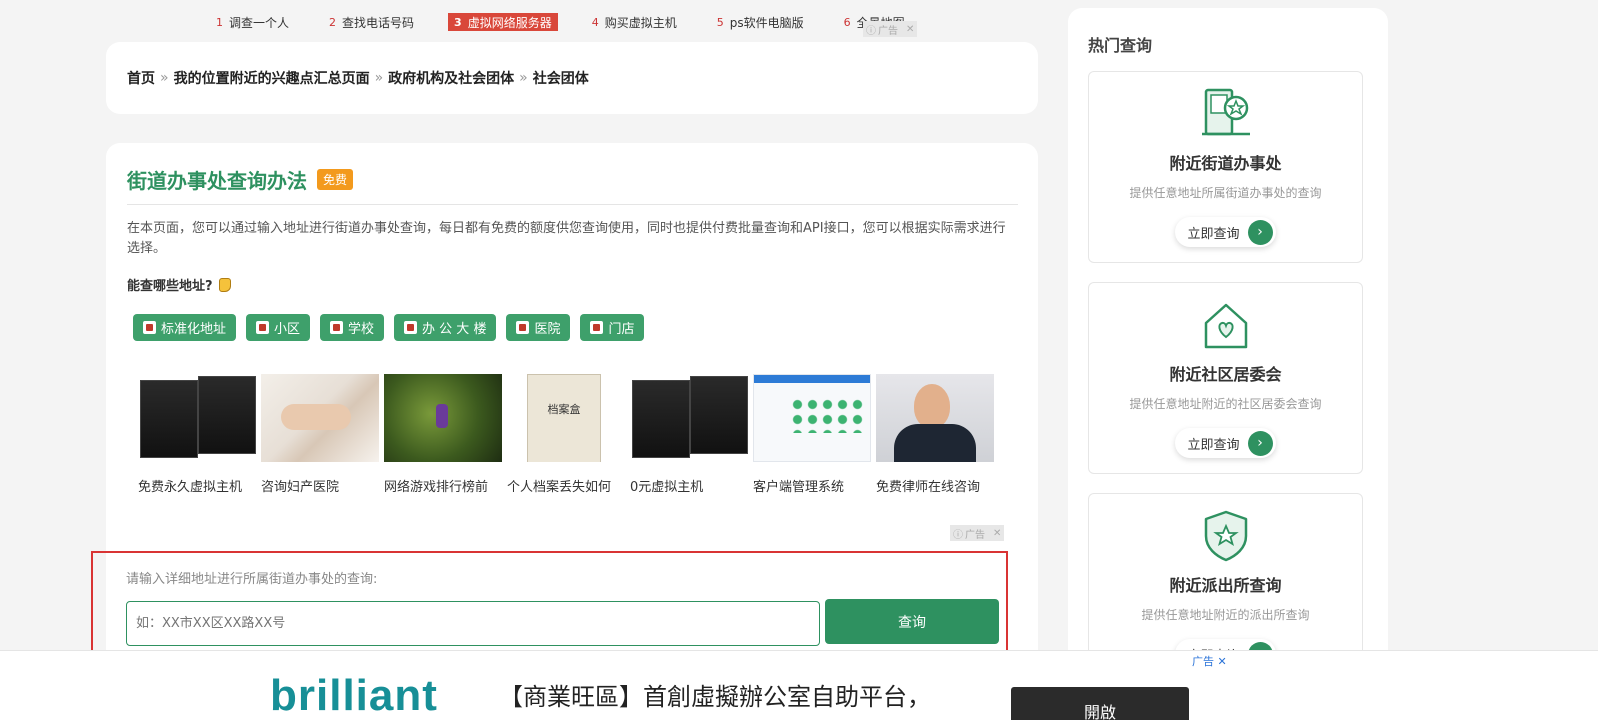 Image resolution: width=1598 pixels, height=720 pixels. Describe the element at coordinates (509, 22) in the screenshot. I see `link-label: 虚拟网络服务器` at that location.